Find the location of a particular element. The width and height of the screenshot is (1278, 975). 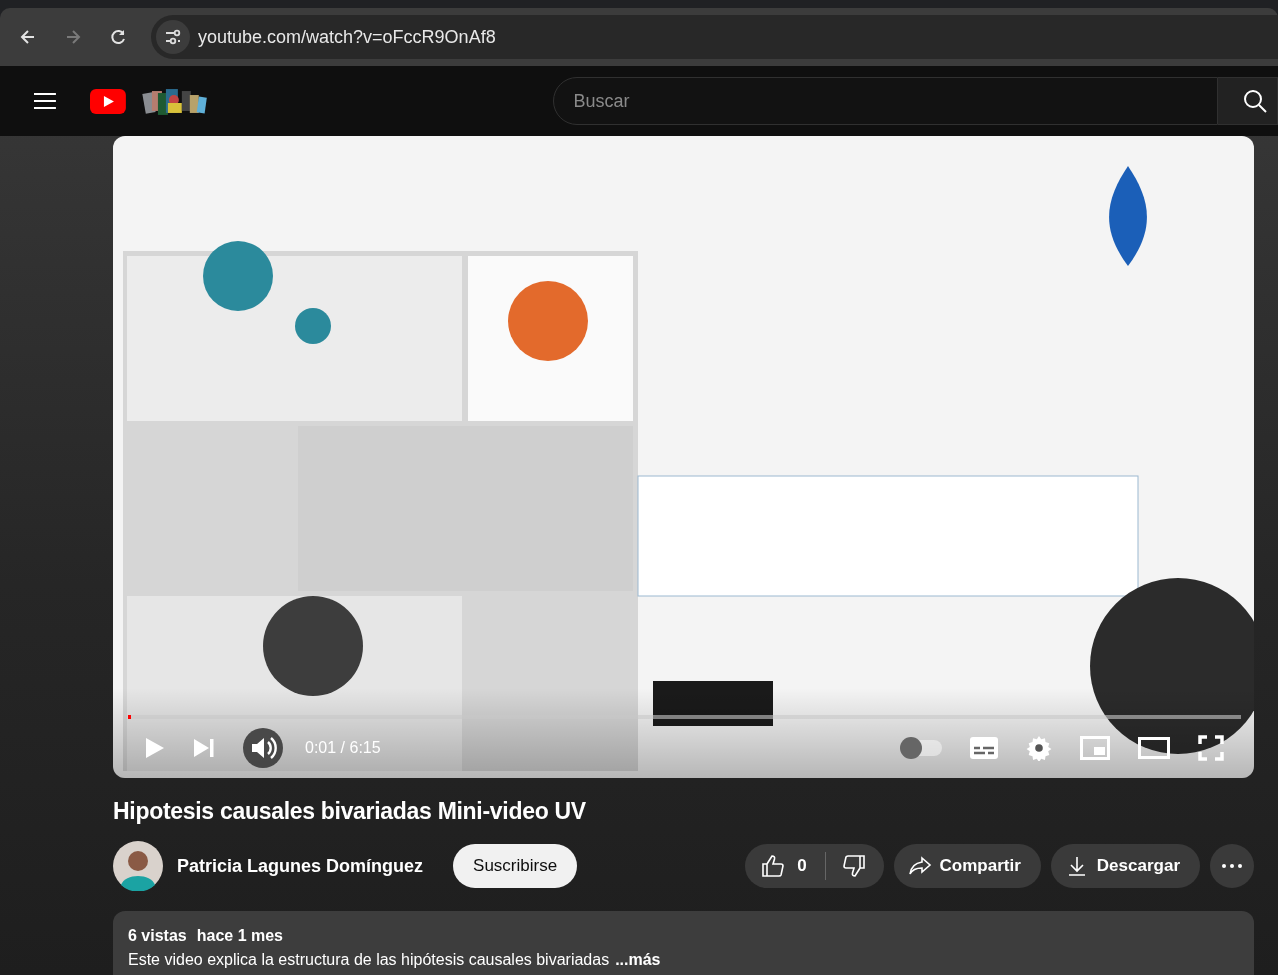

volume-icon is located at coordinates (263, 748).